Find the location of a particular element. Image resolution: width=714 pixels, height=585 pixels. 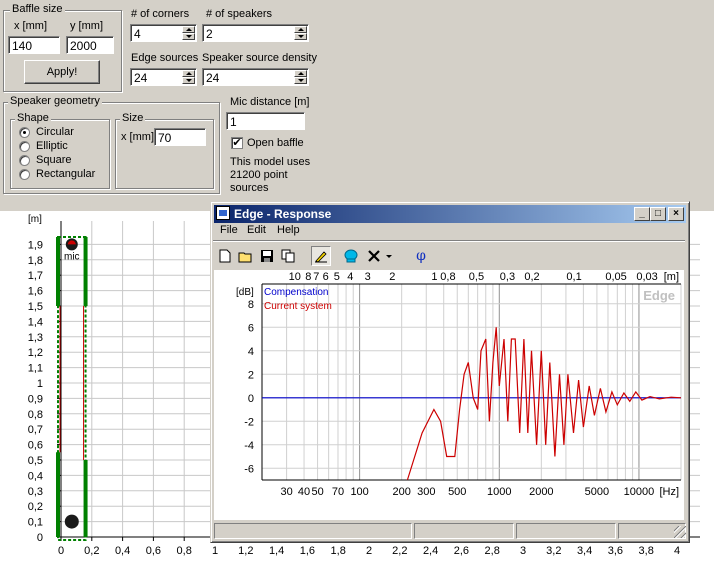

open-baffle-checkbox: ✔ is located at coordinates (237, 143).